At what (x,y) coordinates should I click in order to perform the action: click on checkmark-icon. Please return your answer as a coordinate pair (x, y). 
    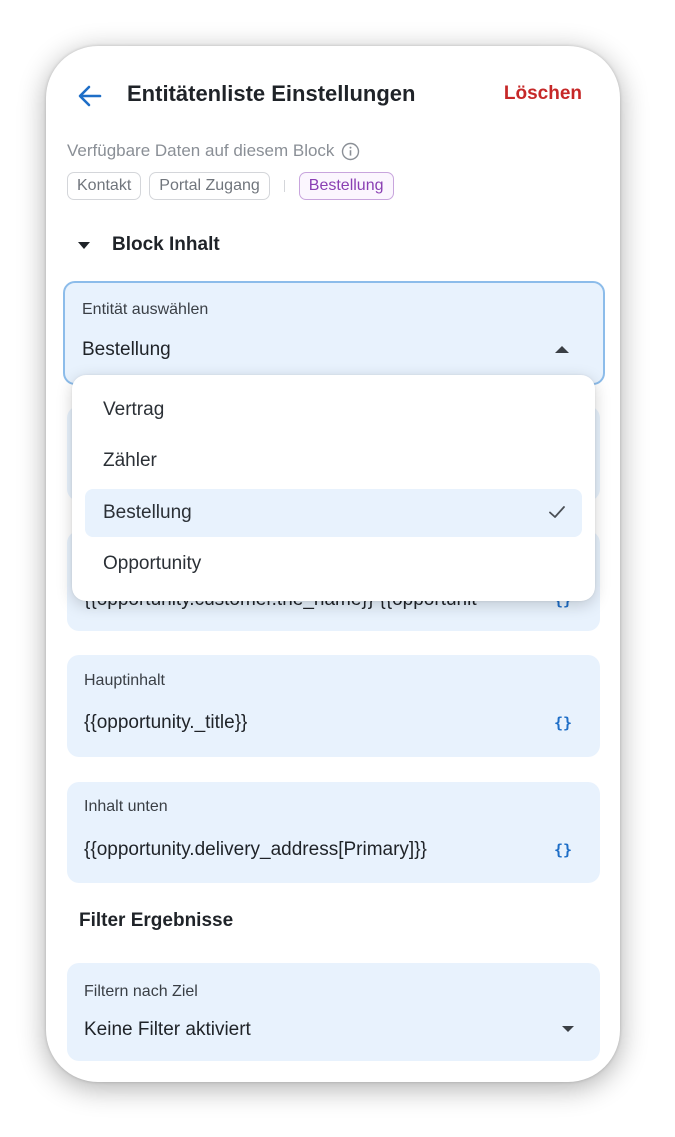
    Looking at the image, I should click on (557, 512).